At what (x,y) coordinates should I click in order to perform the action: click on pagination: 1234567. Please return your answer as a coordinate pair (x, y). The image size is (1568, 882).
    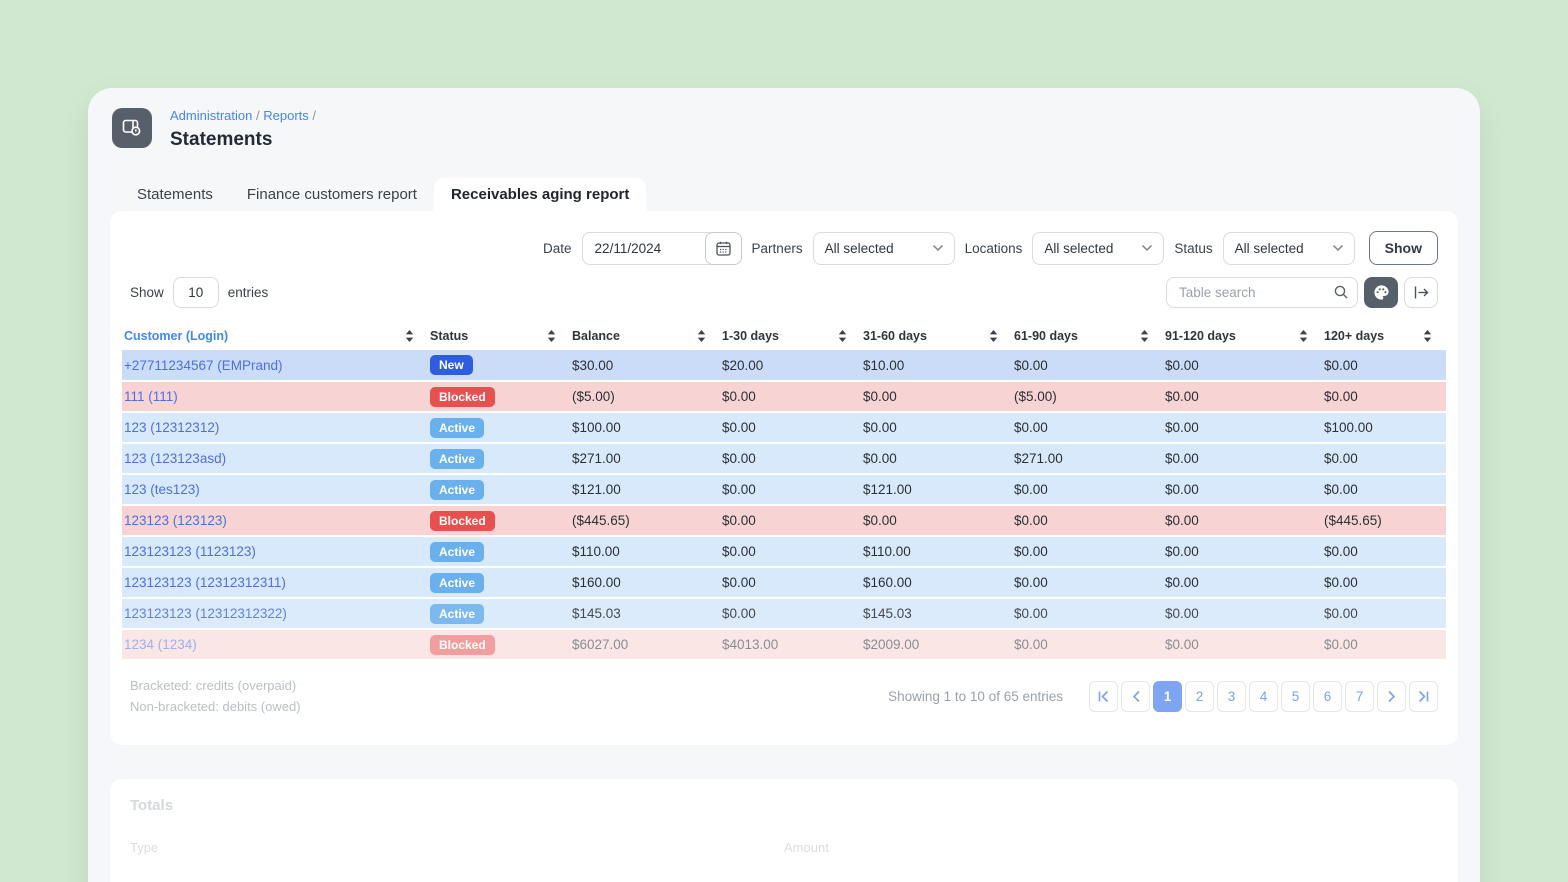
    Looking at the image, I should click on (1263, 696).